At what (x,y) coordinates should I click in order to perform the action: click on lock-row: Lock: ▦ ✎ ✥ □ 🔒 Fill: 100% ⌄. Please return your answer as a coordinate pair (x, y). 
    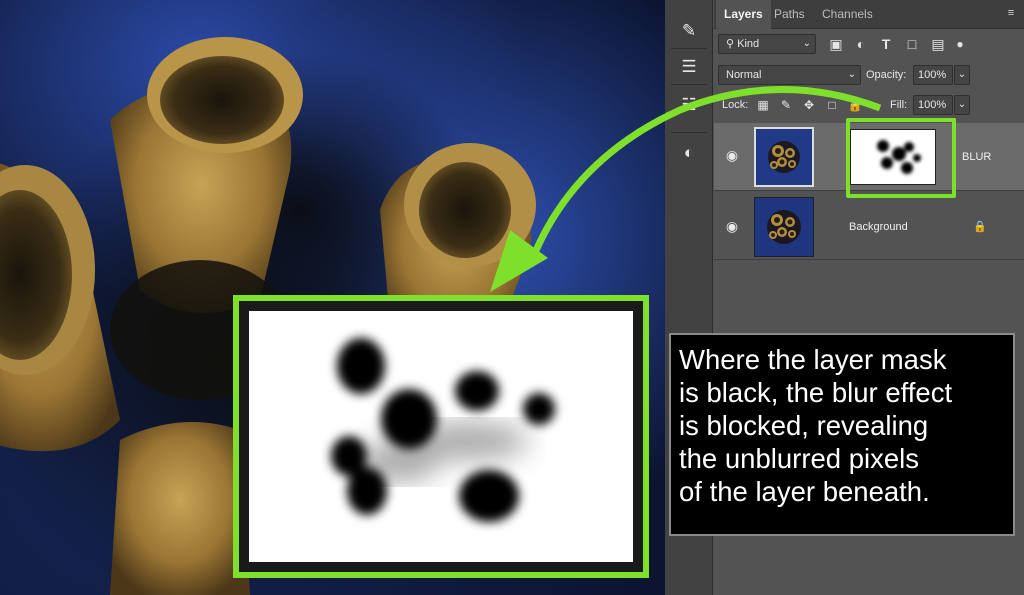
    Looking at the image, I should click on (869, 105).